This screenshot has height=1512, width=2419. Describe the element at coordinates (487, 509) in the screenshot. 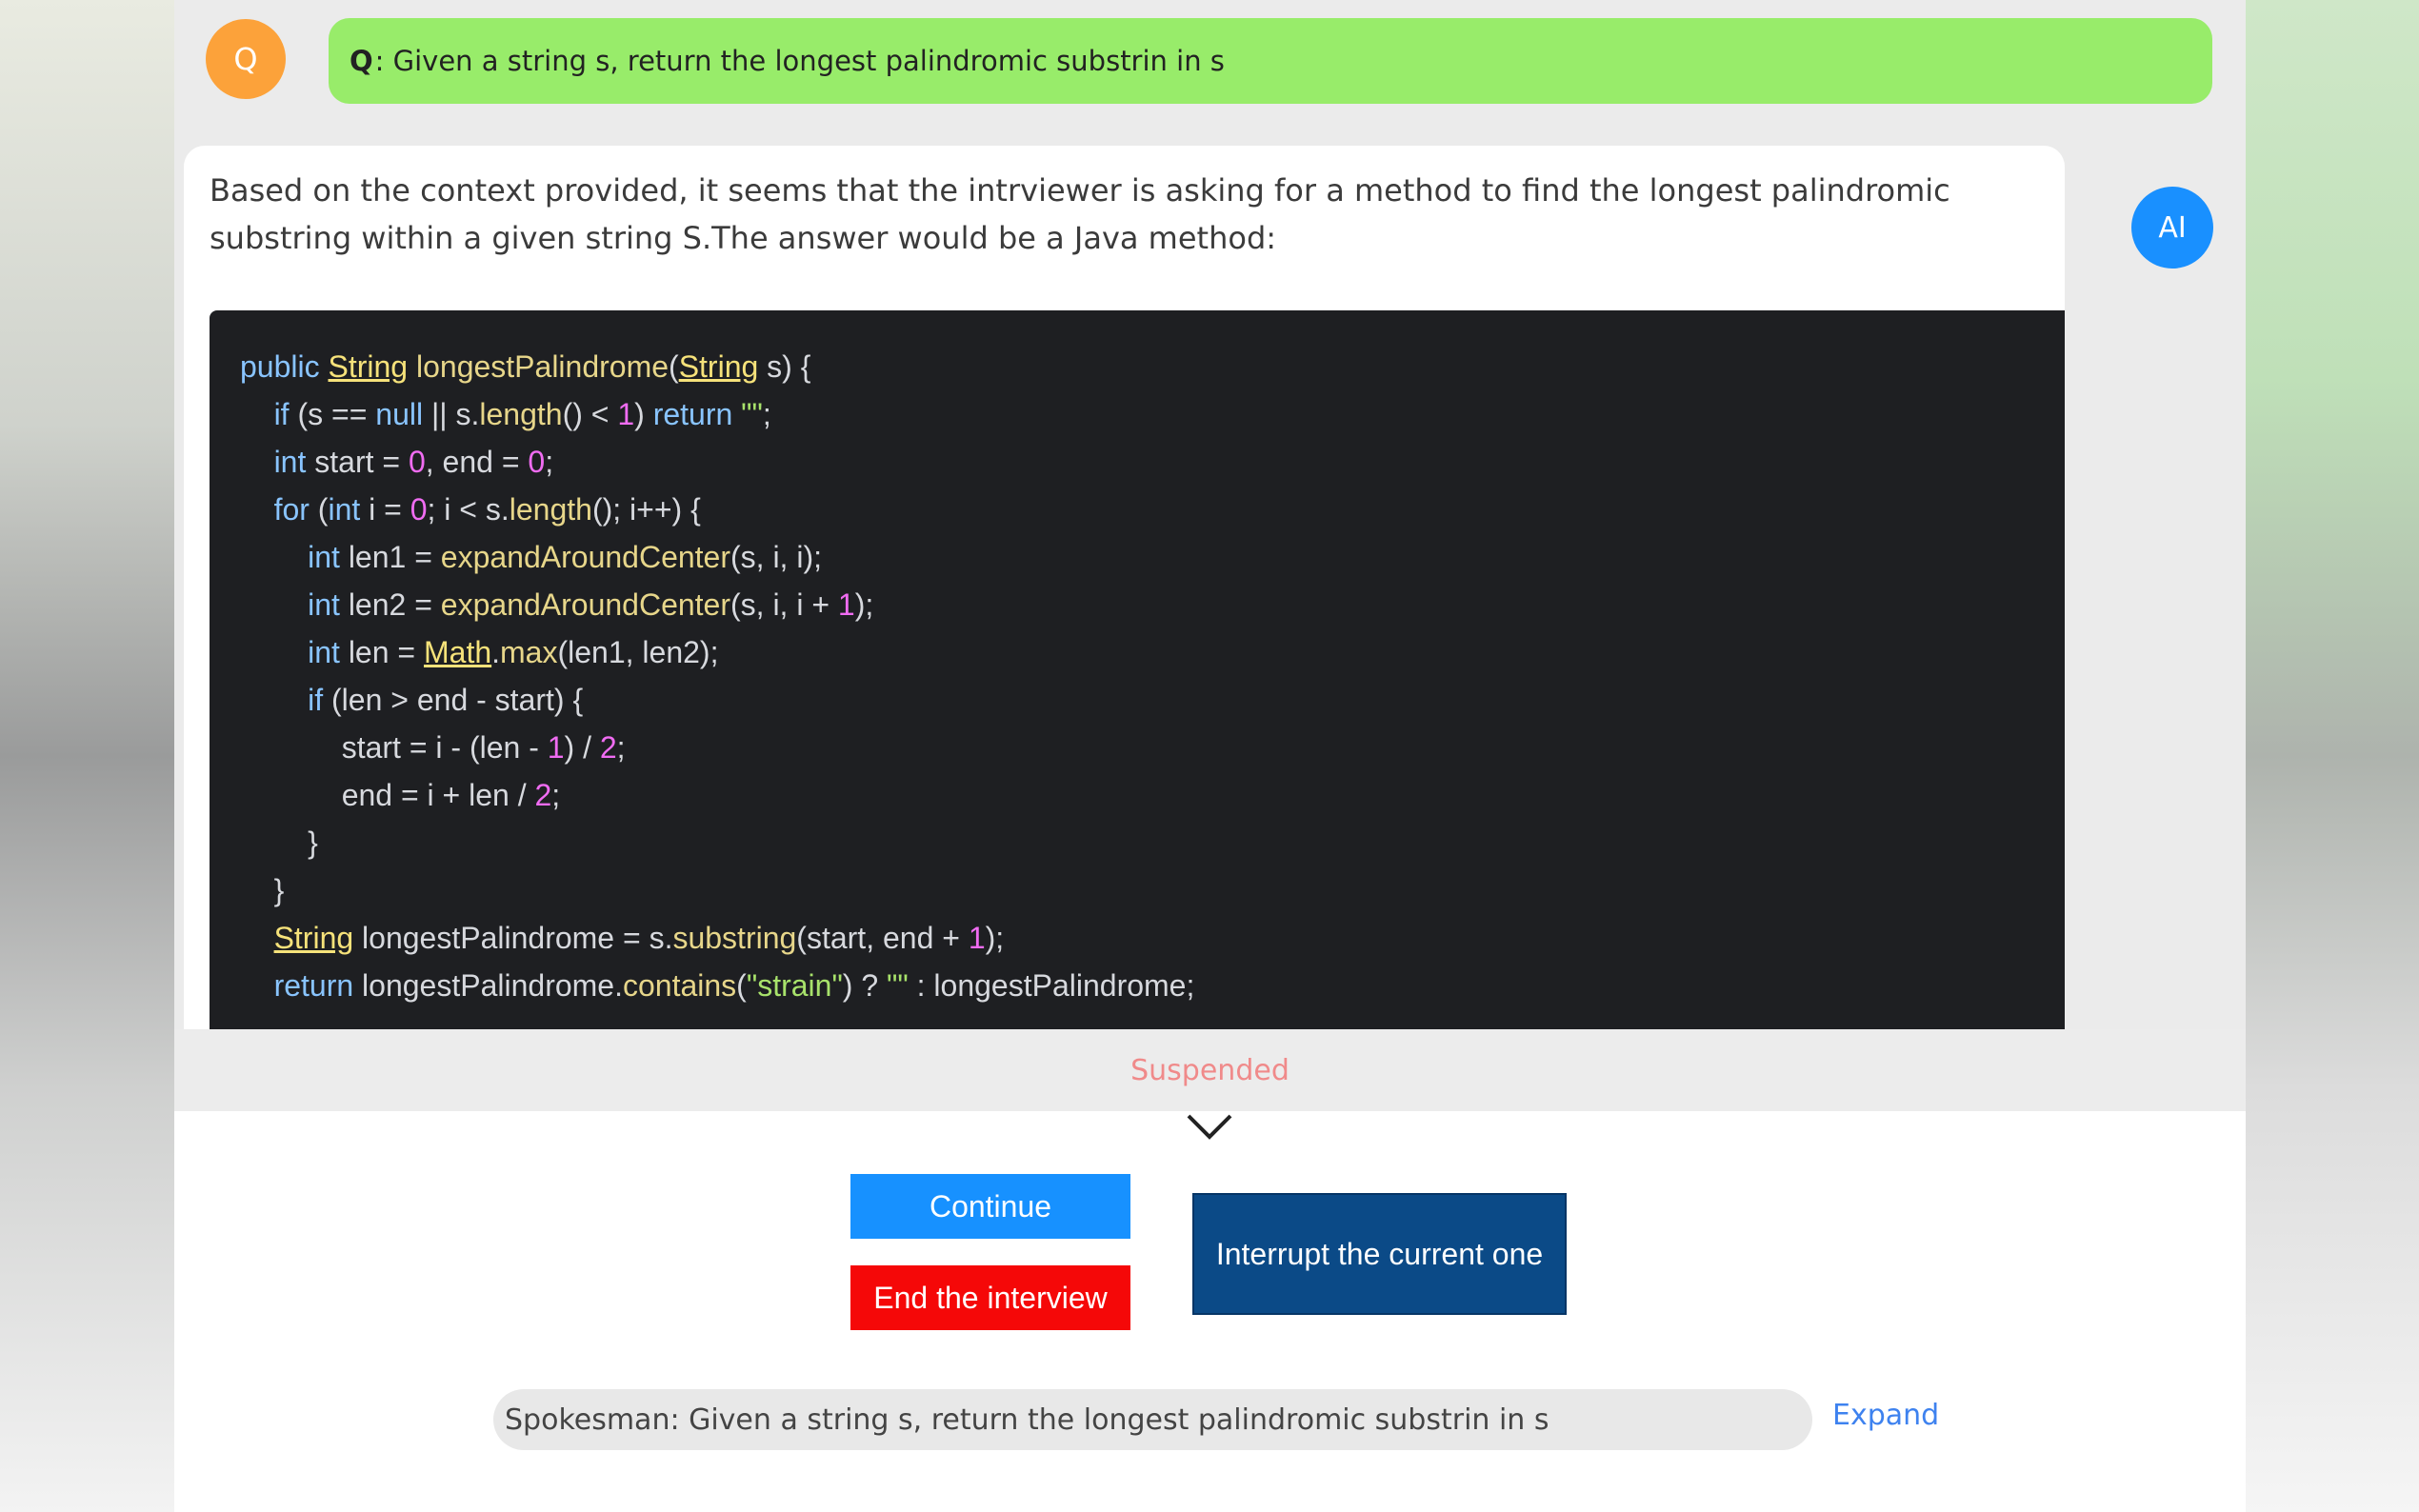

I see `code-line: for (int i = 0; i < s.length(); i++) {` at that location.